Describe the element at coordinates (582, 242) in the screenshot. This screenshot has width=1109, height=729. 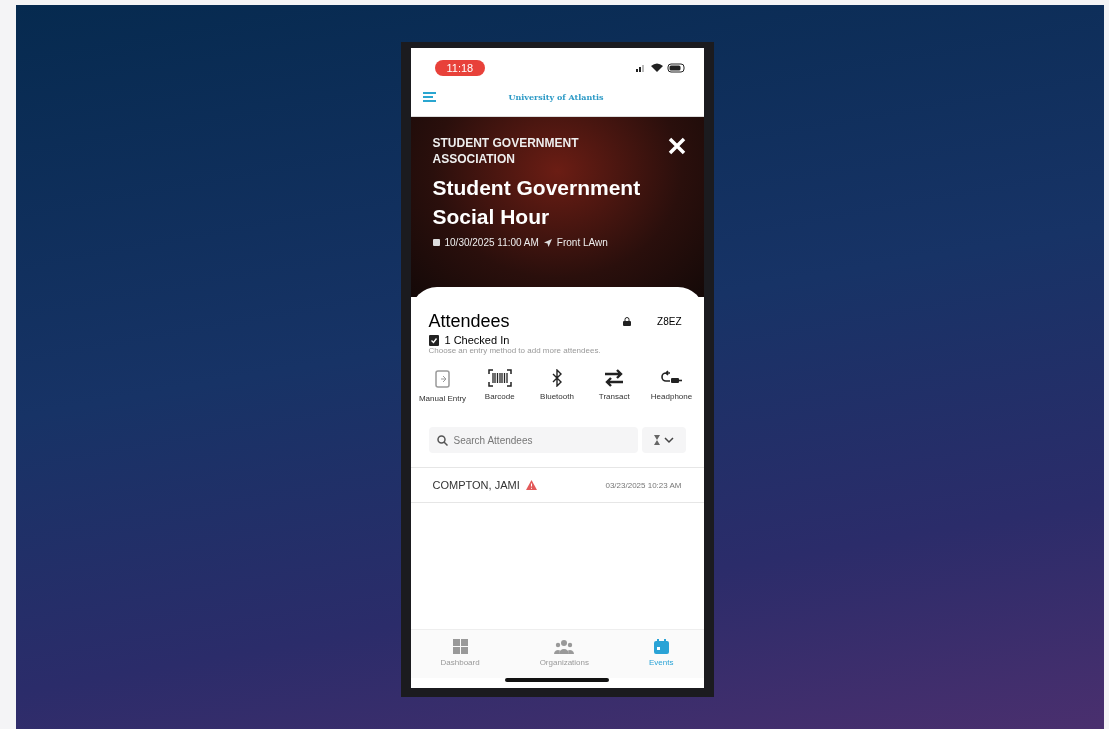
I see `event-location: Front LAwn` at that location.